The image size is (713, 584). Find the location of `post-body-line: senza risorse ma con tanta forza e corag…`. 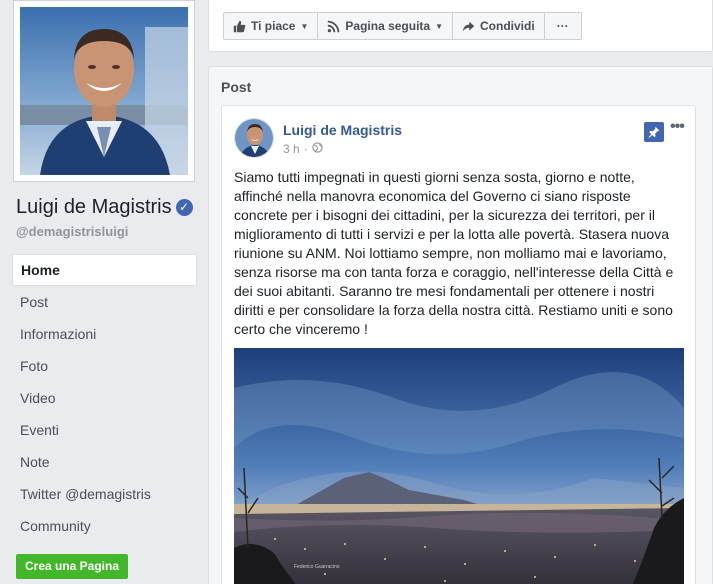

post-body-line: senza risorse ma con tanta forza e corag… is located at coordinates (454, 272).